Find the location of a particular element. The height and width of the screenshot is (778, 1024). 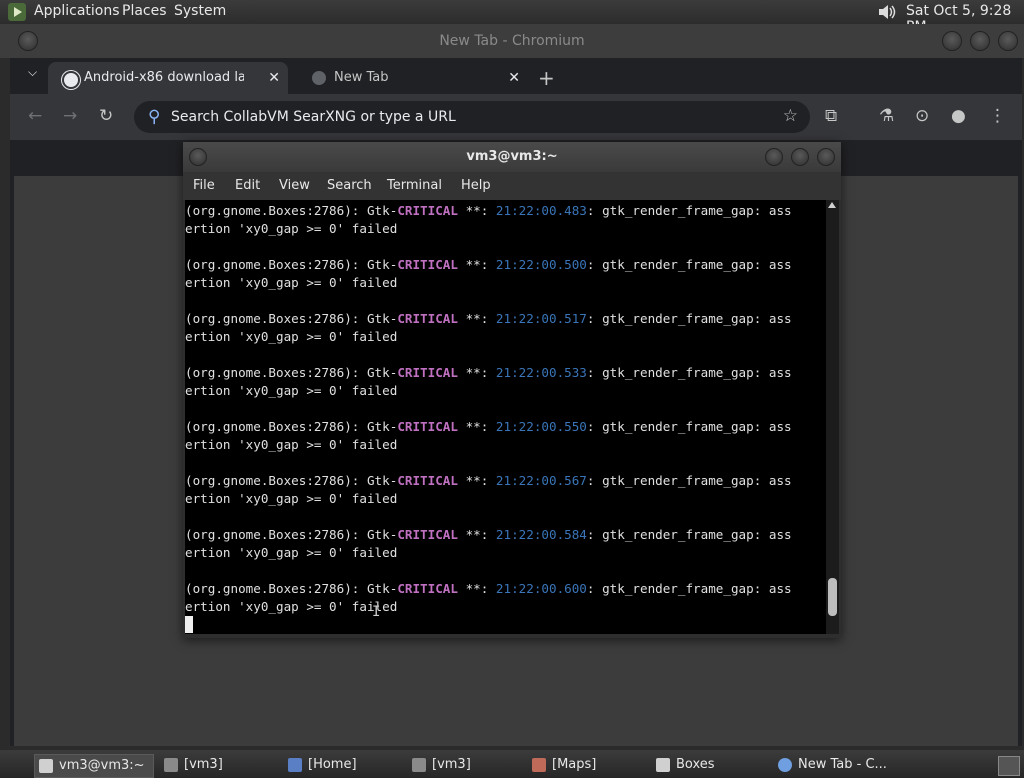

volume-icon is located at coordinates (887, 12).